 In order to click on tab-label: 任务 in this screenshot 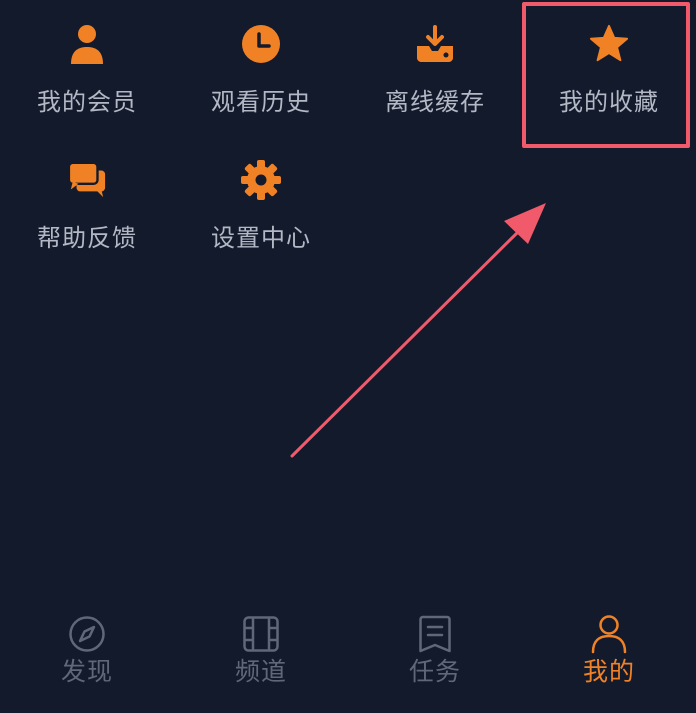, I will do `click(434, 671)`.